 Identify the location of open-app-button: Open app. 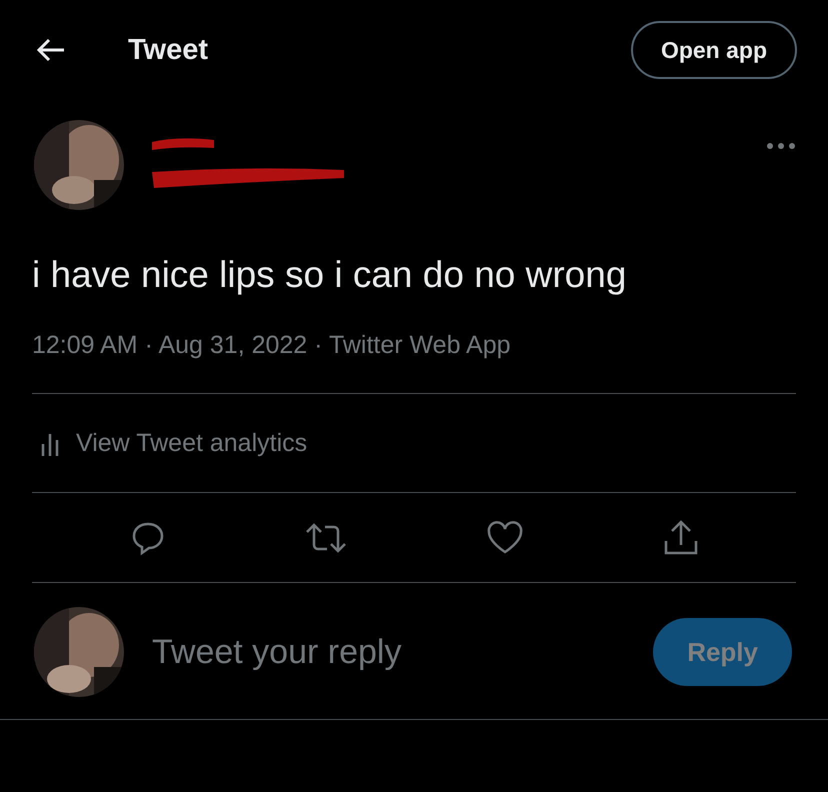
(713, 50).